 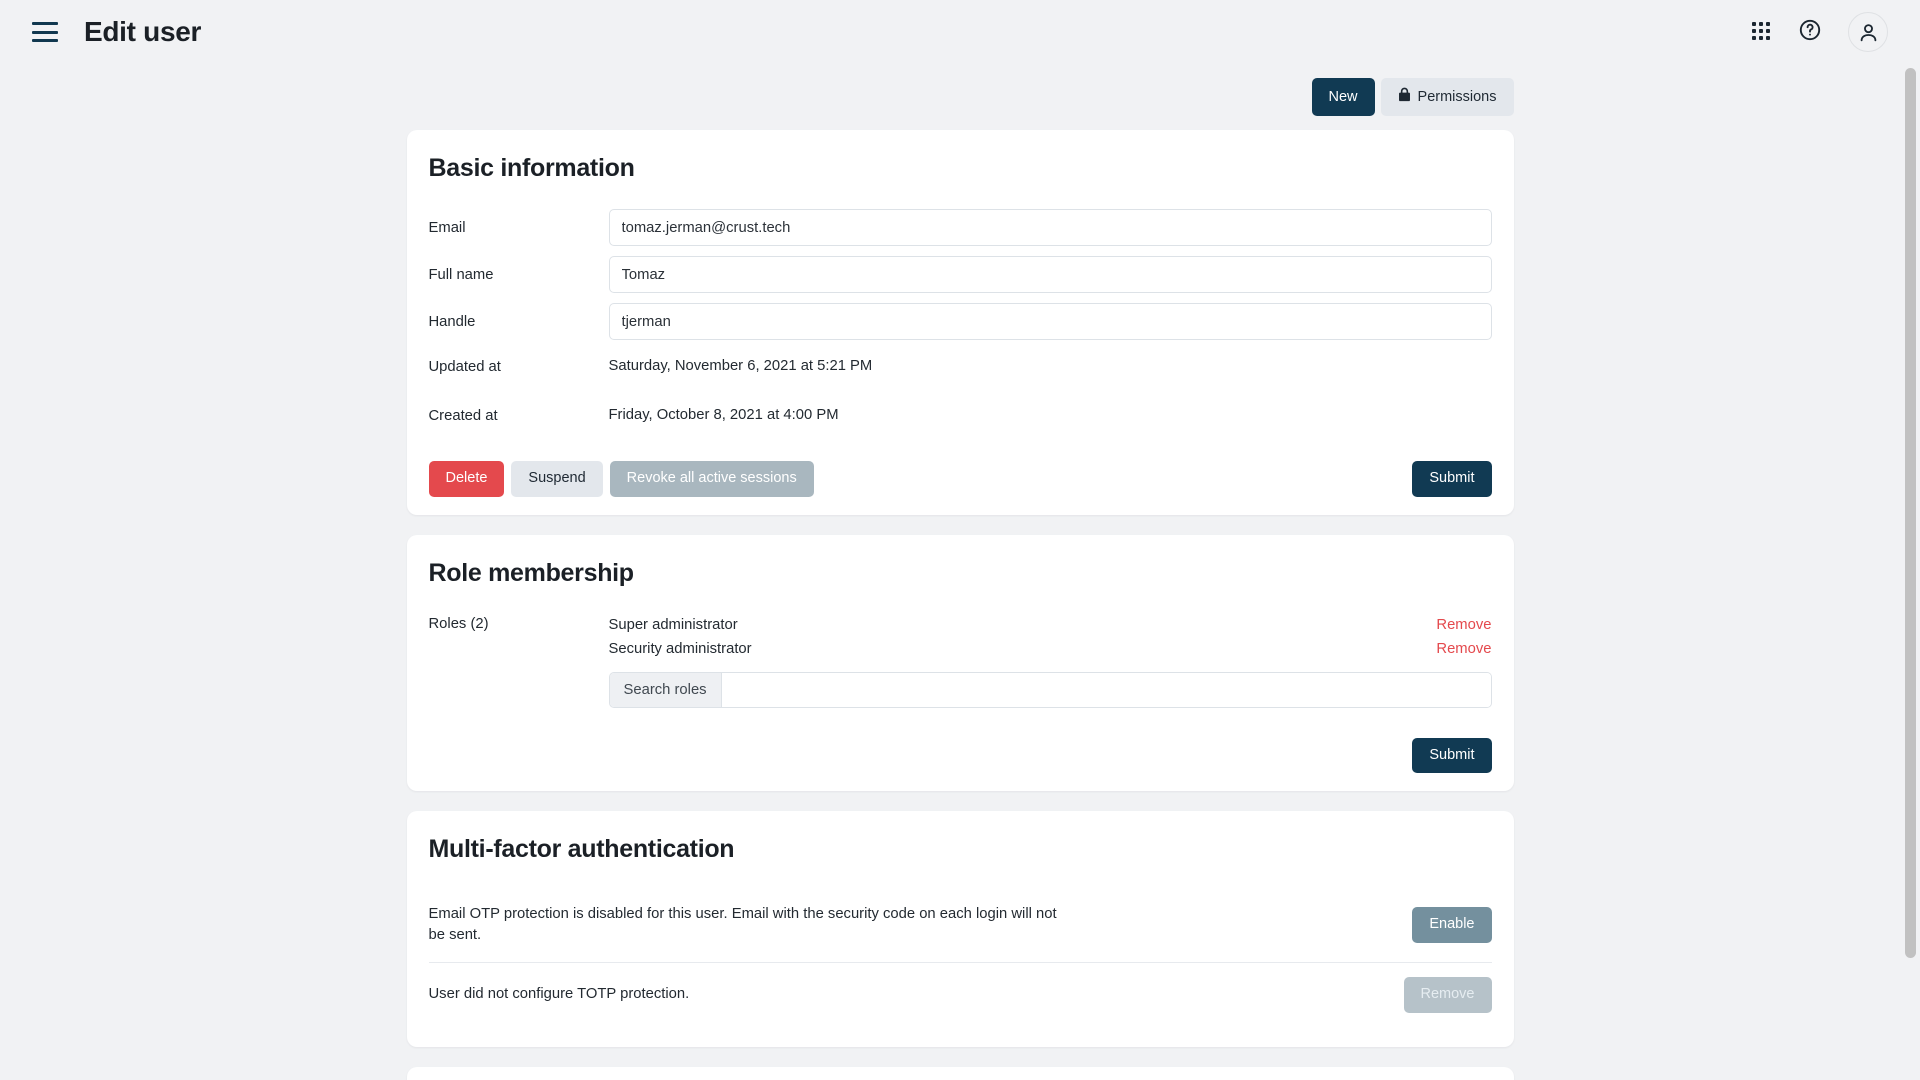 I want to click on full-name-input, so click(x=1050, y=275).